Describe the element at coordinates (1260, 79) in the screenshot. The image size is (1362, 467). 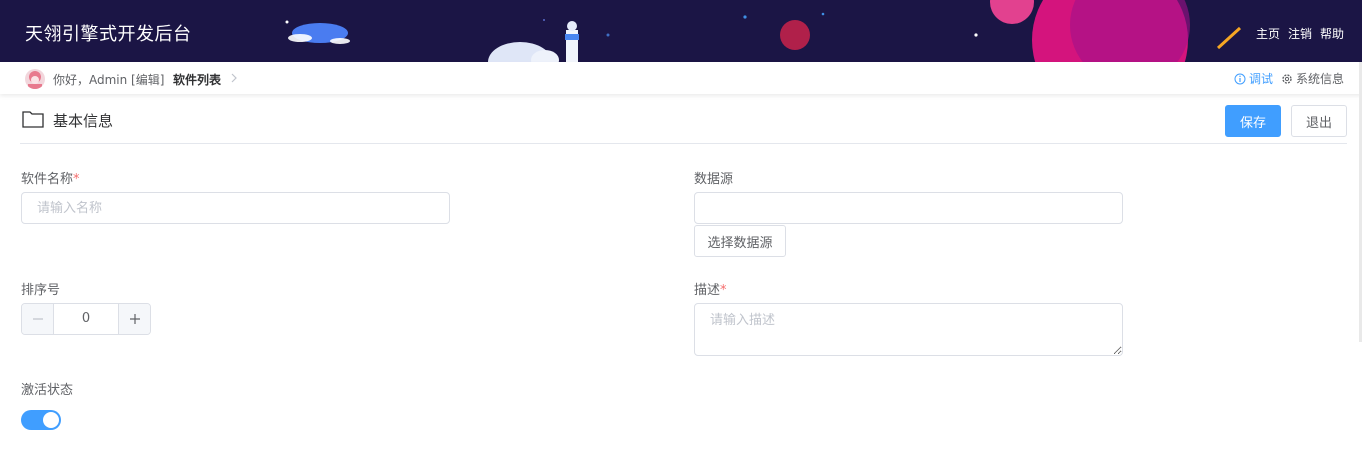
I see `debug-label: 调试` at that location.